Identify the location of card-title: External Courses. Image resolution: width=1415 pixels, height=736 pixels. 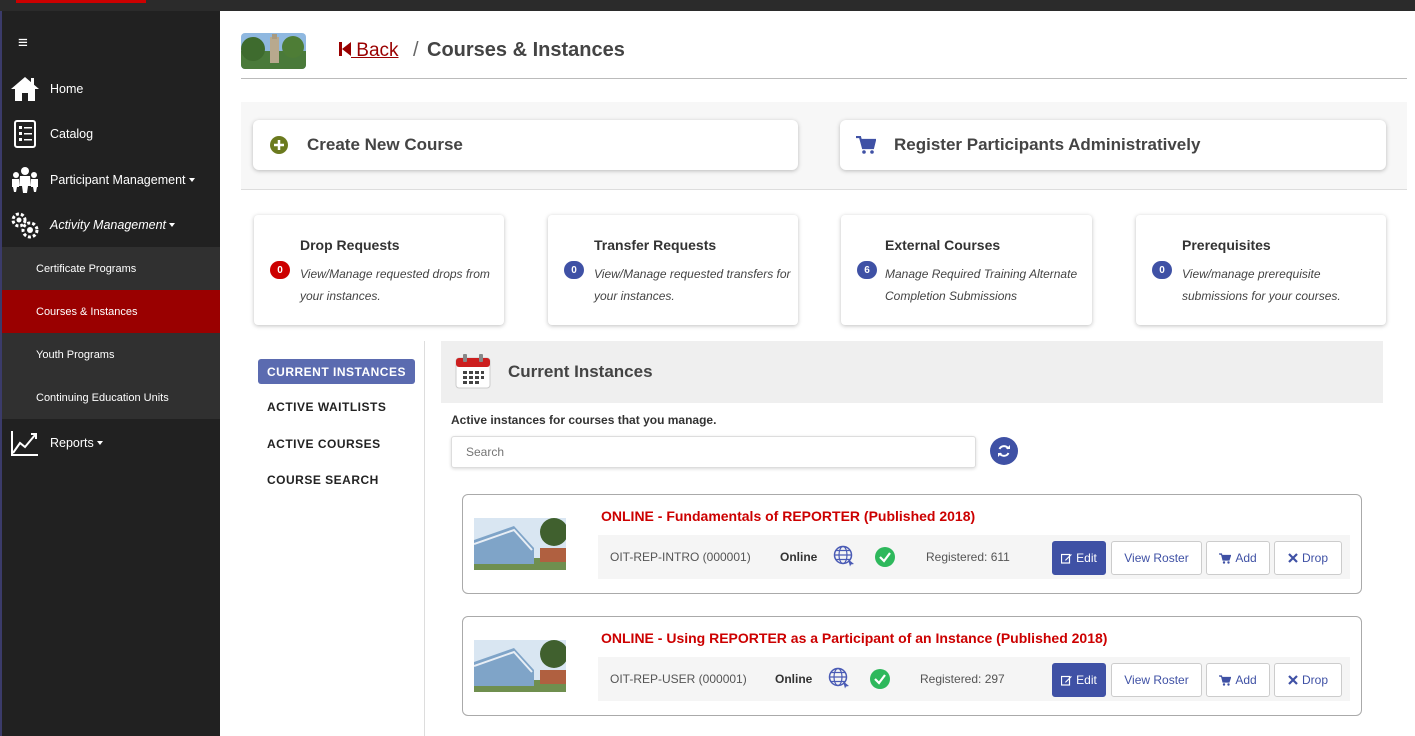
(943, 245).